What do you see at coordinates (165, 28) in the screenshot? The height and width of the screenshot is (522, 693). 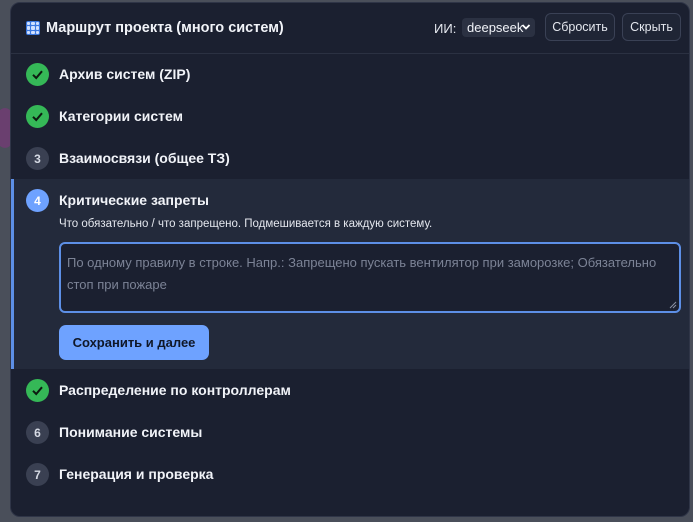 I see `panel-title: Маршрут проекта (много систем)` at bounding box center [165, 28].